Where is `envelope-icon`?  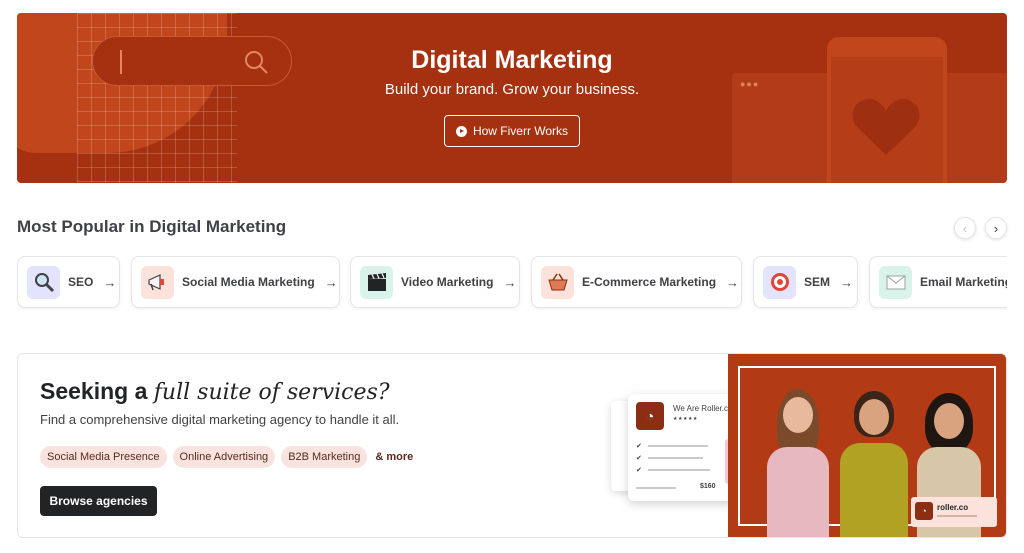 envelope-icon is located at coordinates (895, 282).